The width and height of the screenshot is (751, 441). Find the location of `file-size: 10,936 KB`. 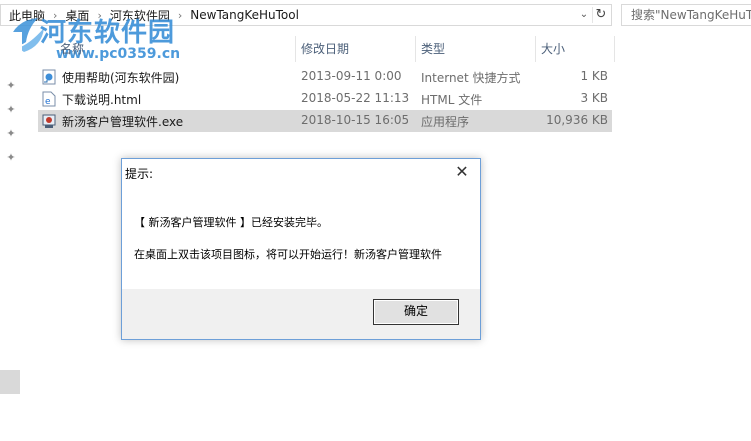

file-size: 10,936 KB is located at coordinates (577, 120).